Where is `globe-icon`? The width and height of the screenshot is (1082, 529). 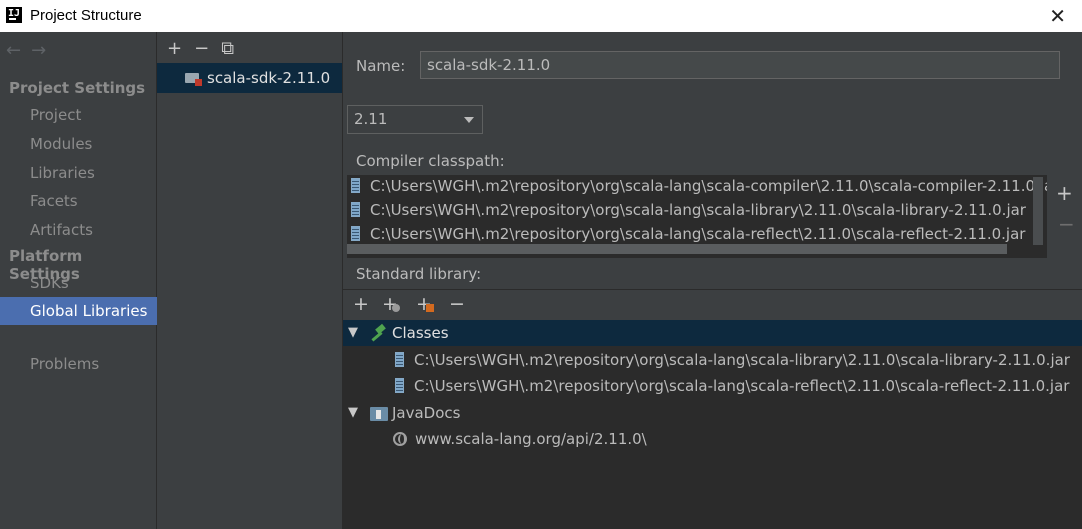
globe-icon is located at coordinates (400, 439).